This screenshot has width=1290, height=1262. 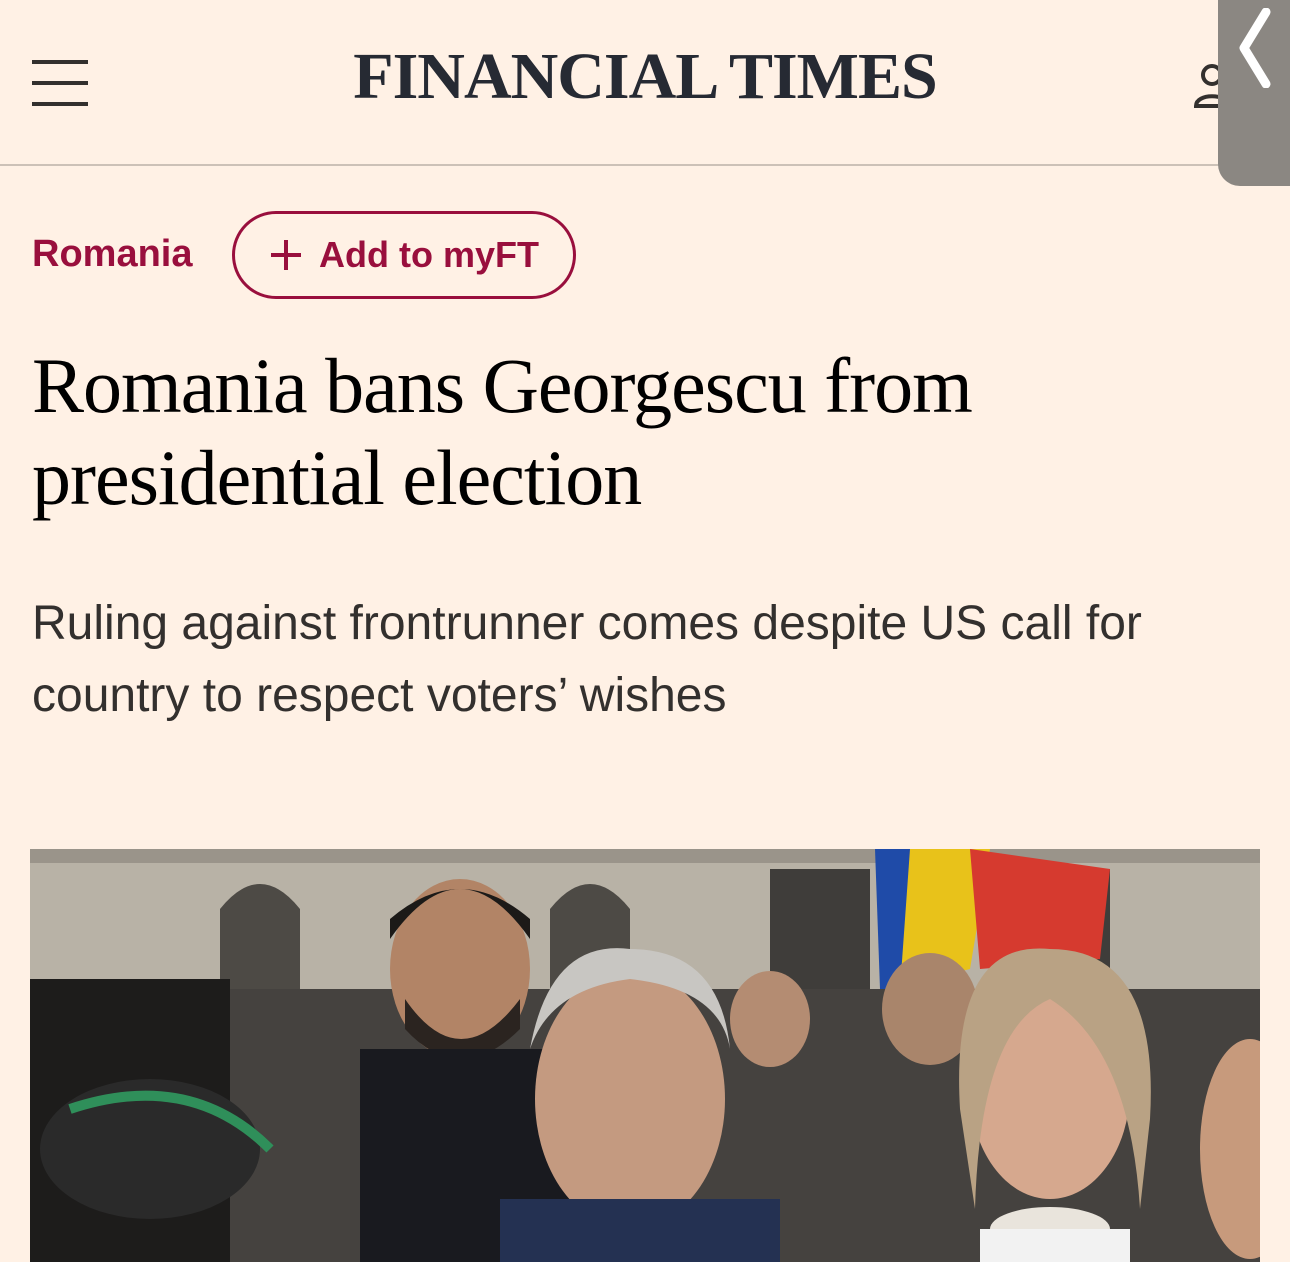 I want to click on topic-link-romania: Romania, so click(x=112, y=254).